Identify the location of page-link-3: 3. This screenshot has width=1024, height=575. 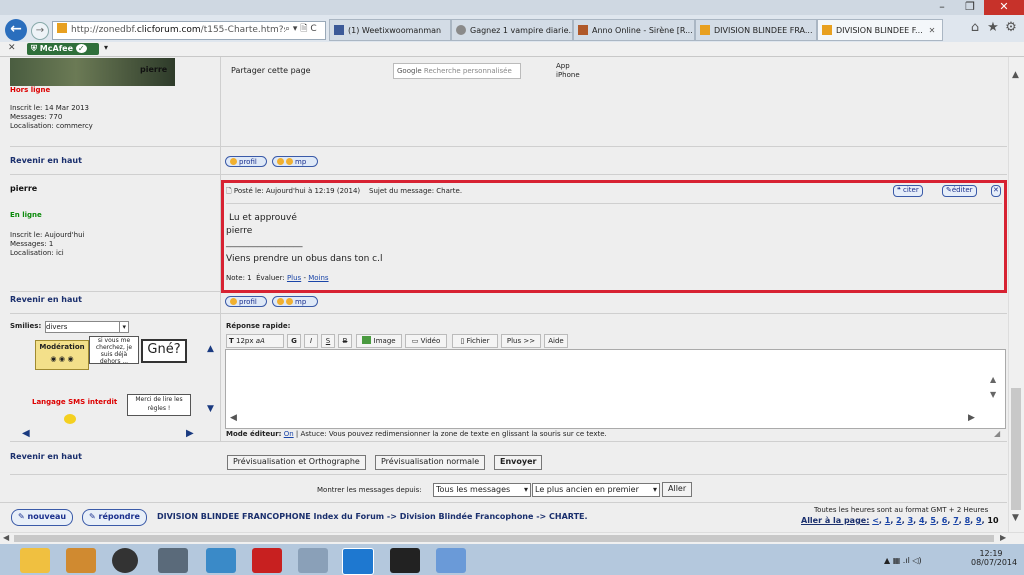
(911, 520).